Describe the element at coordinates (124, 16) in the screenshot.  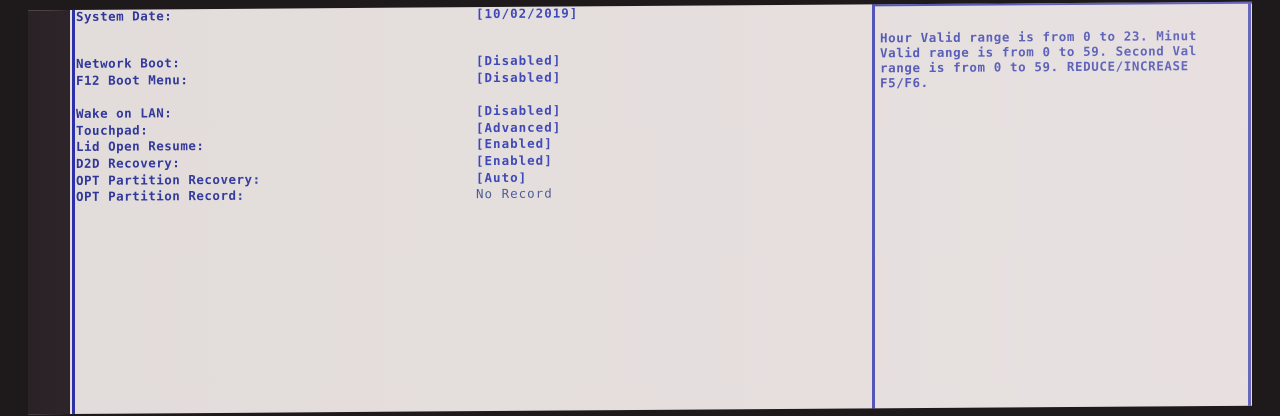
I see `setting-label: System Date:` at that location.